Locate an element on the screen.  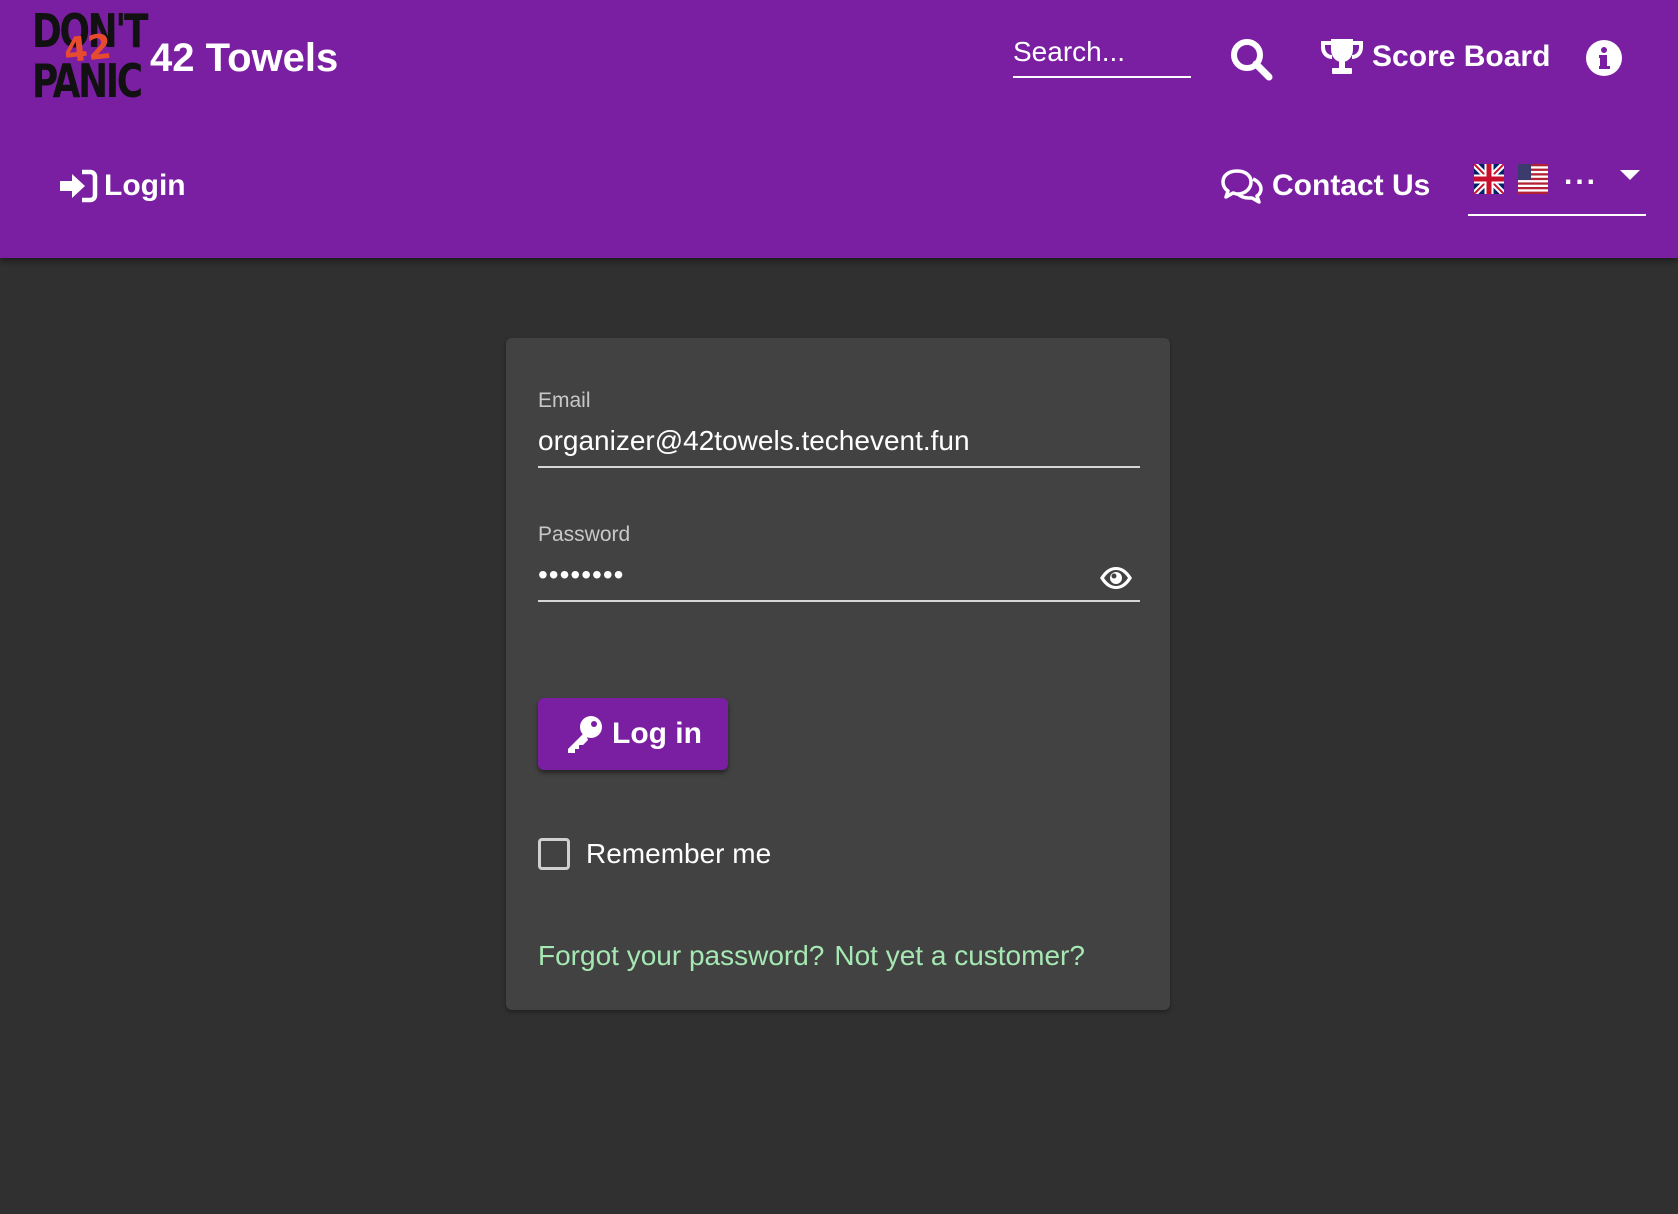
search-input is located at coordinates (1102, 52).